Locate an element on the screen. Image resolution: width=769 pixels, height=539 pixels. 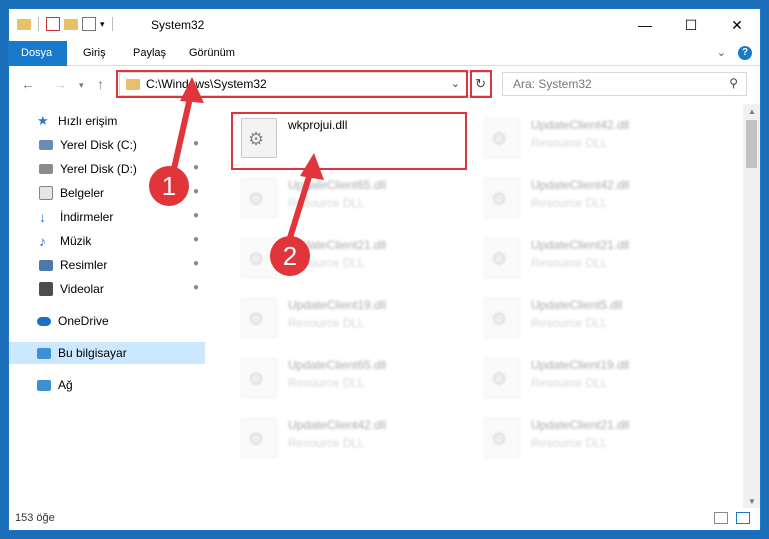
annotation-badge-2: 2 is located at coordinates (290, 256).